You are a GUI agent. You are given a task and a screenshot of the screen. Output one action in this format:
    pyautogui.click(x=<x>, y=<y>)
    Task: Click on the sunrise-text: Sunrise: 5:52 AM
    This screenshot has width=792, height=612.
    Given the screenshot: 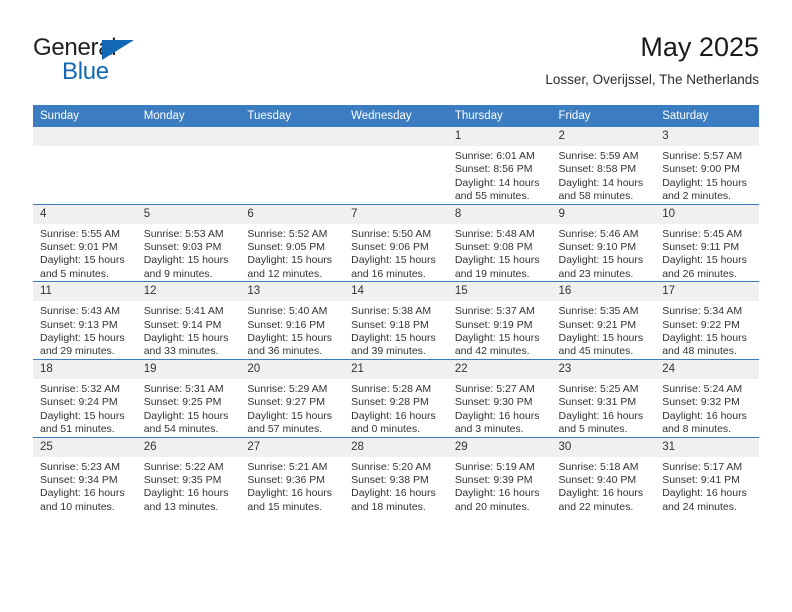 What is the action you would take?
    pyautogui.click(x=287, y=233)
    